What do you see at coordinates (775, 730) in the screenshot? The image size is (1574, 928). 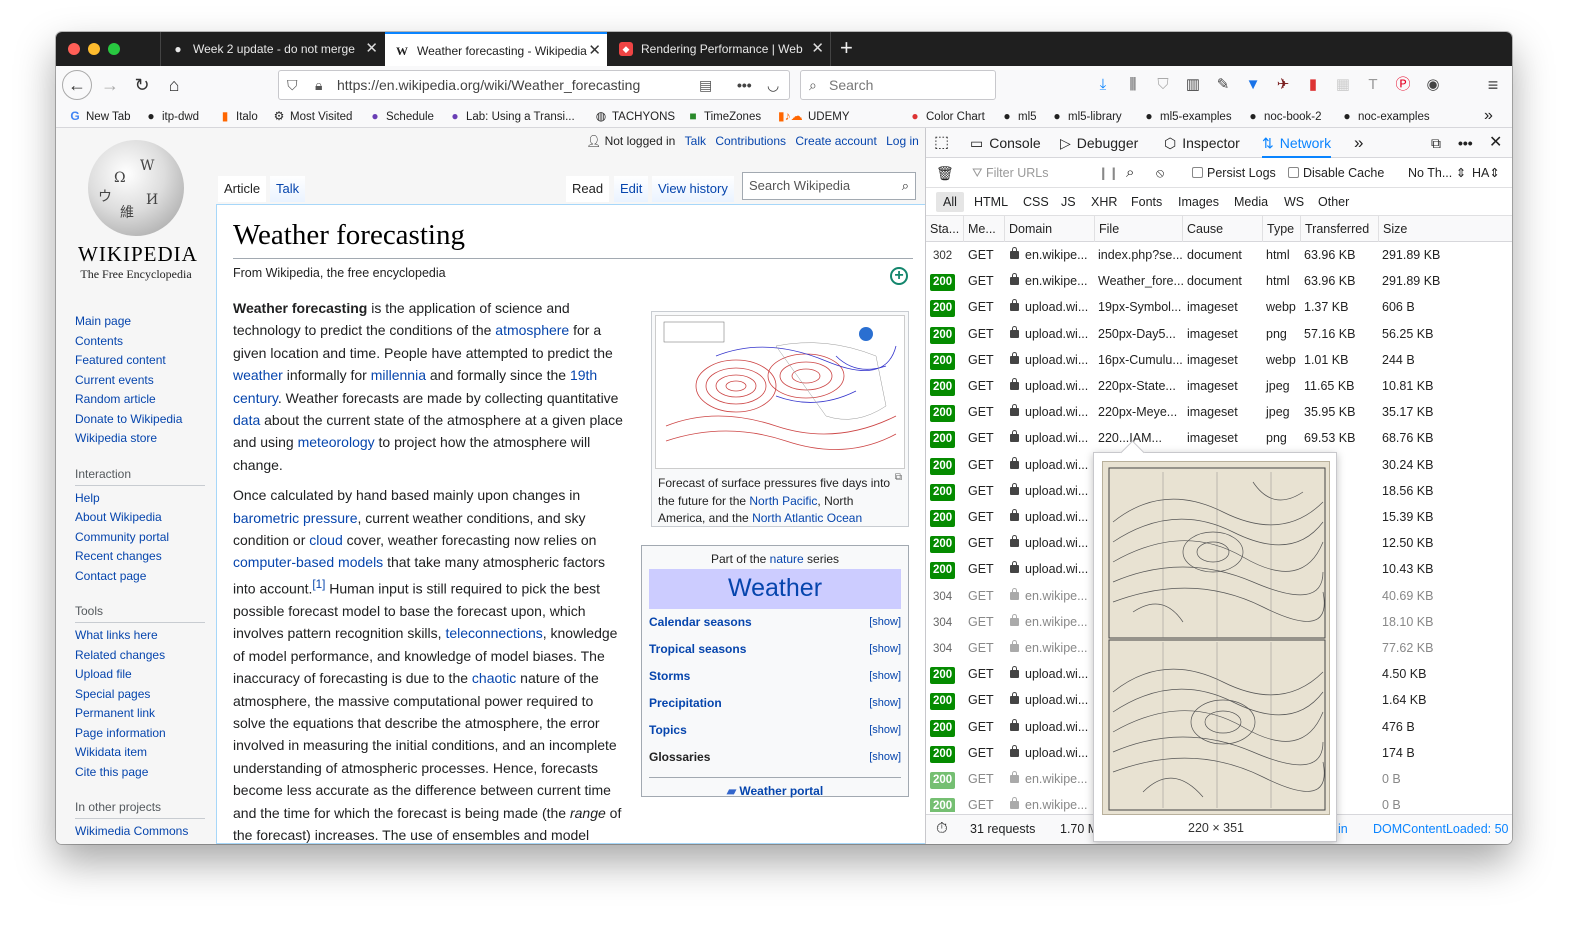 I see `navbox-row: Topics [show]` at bounding box center [775, 730].